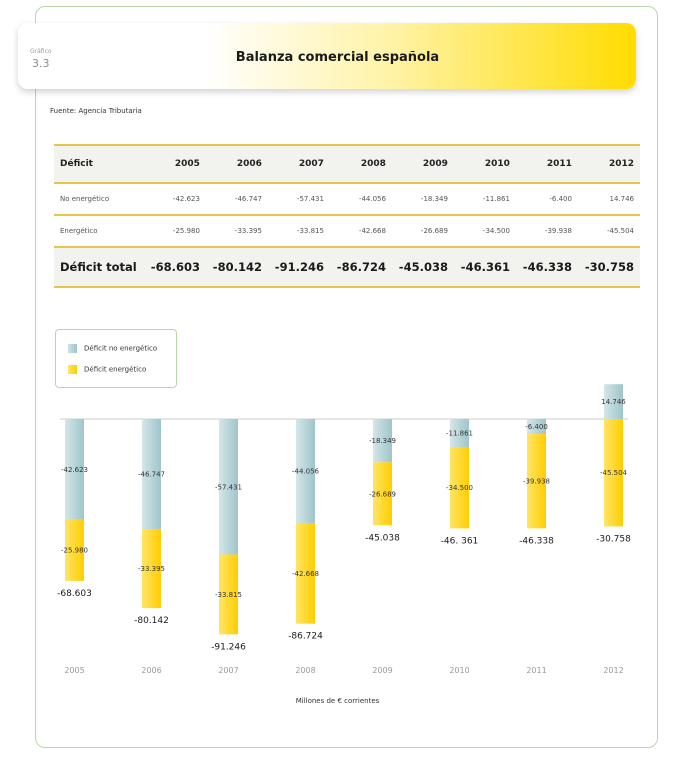 The height and width of the screenshot is (767, 675). What do you see at coordinates (459, 670) in the screenshot?
I see `x-tick-label: 2010` at bounding box center [459, 670].